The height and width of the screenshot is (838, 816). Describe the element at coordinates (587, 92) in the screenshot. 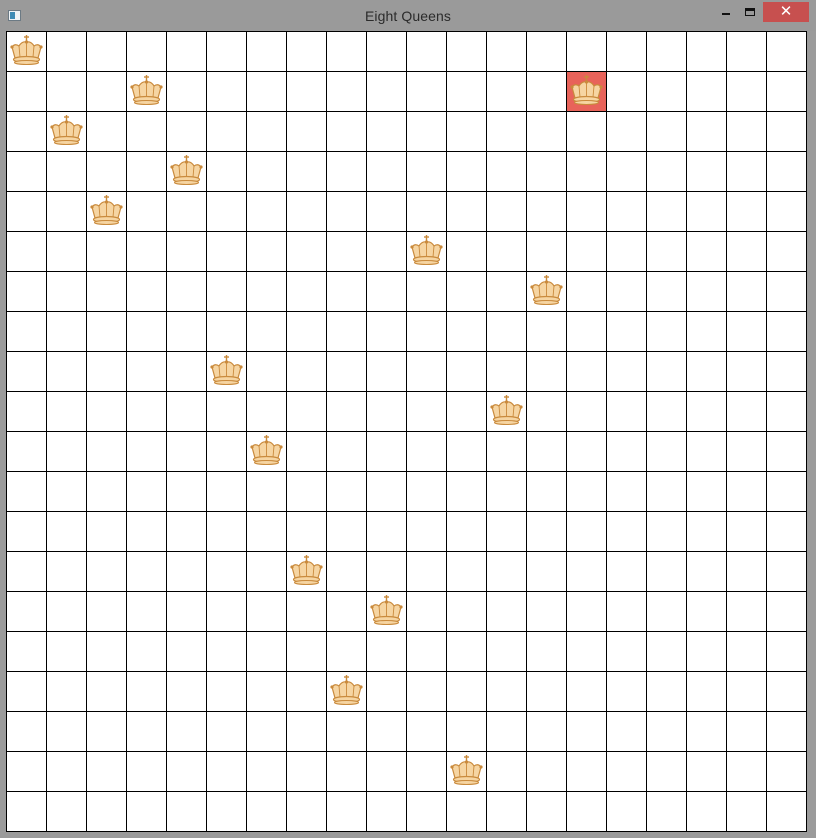

I see `board-cell-highlighted` at that location.